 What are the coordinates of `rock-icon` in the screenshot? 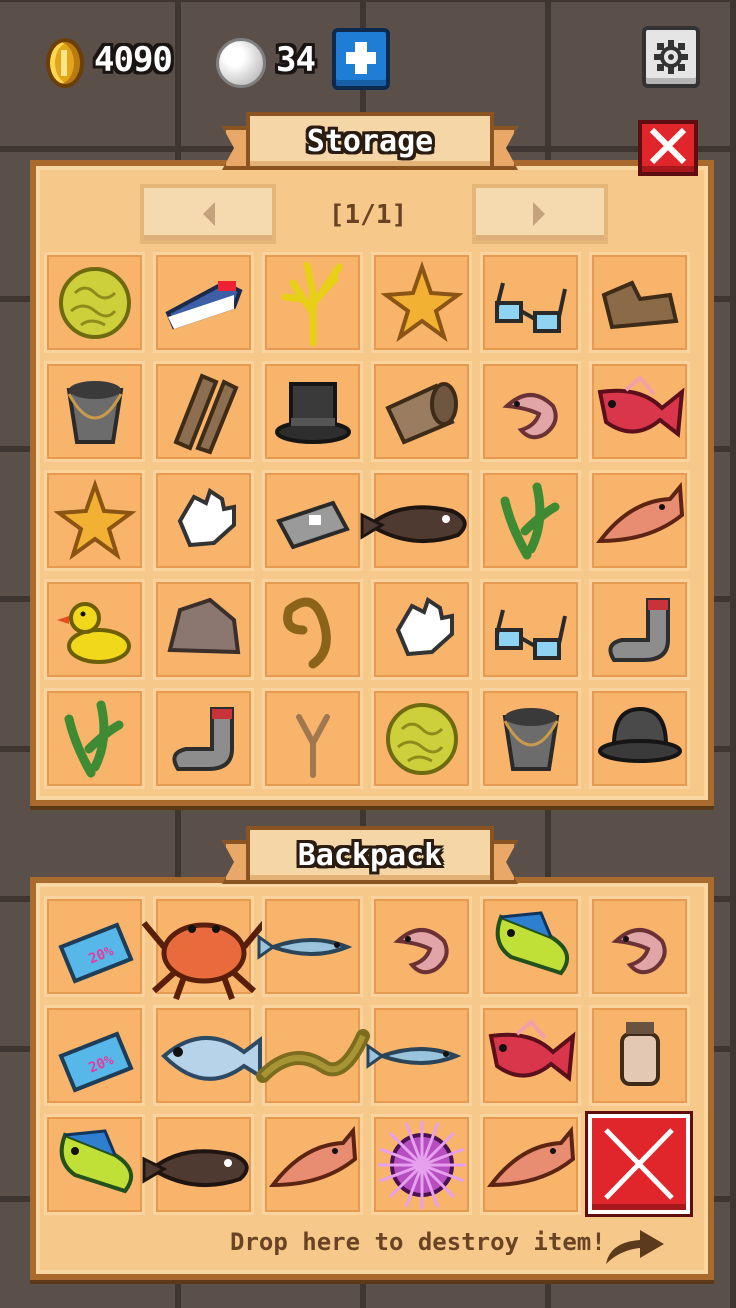 It's located at (204, 630).